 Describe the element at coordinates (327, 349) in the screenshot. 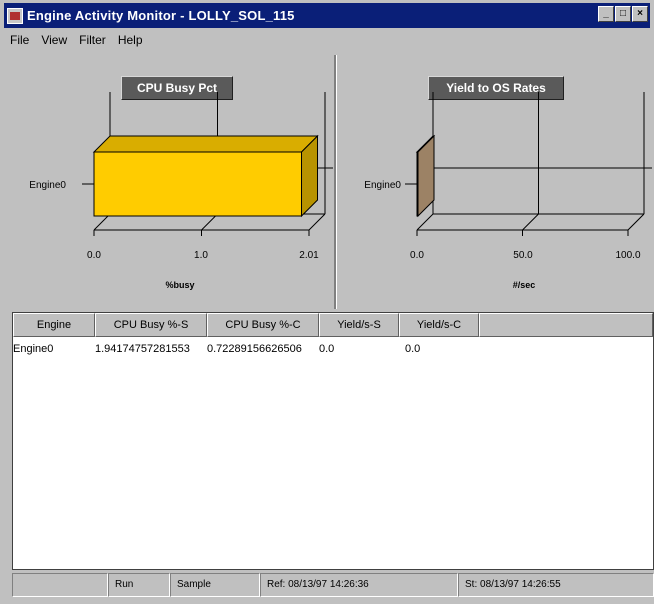

I see `cell-yield-s: 0.0` at that location.